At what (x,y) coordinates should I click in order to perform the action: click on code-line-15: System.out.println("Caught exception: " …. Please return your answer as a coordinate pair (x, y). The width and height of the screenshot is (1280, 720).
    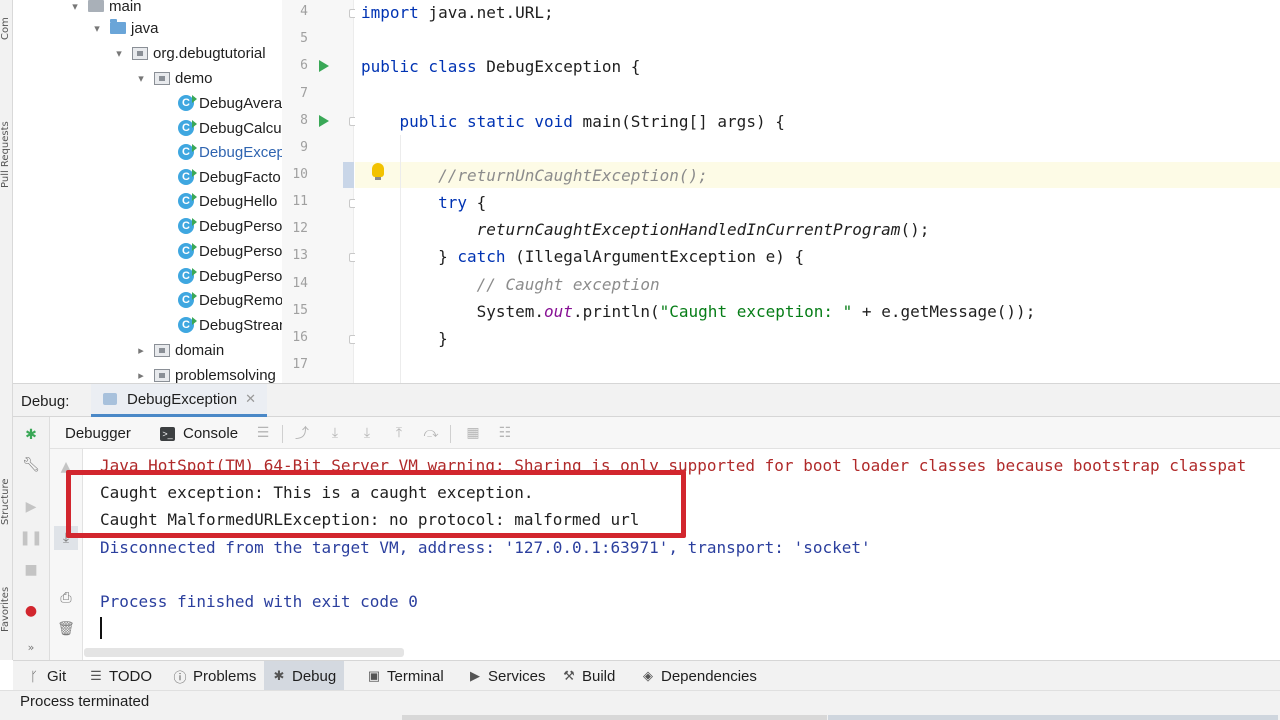
    Looking at the image, I should click on (698, 311).